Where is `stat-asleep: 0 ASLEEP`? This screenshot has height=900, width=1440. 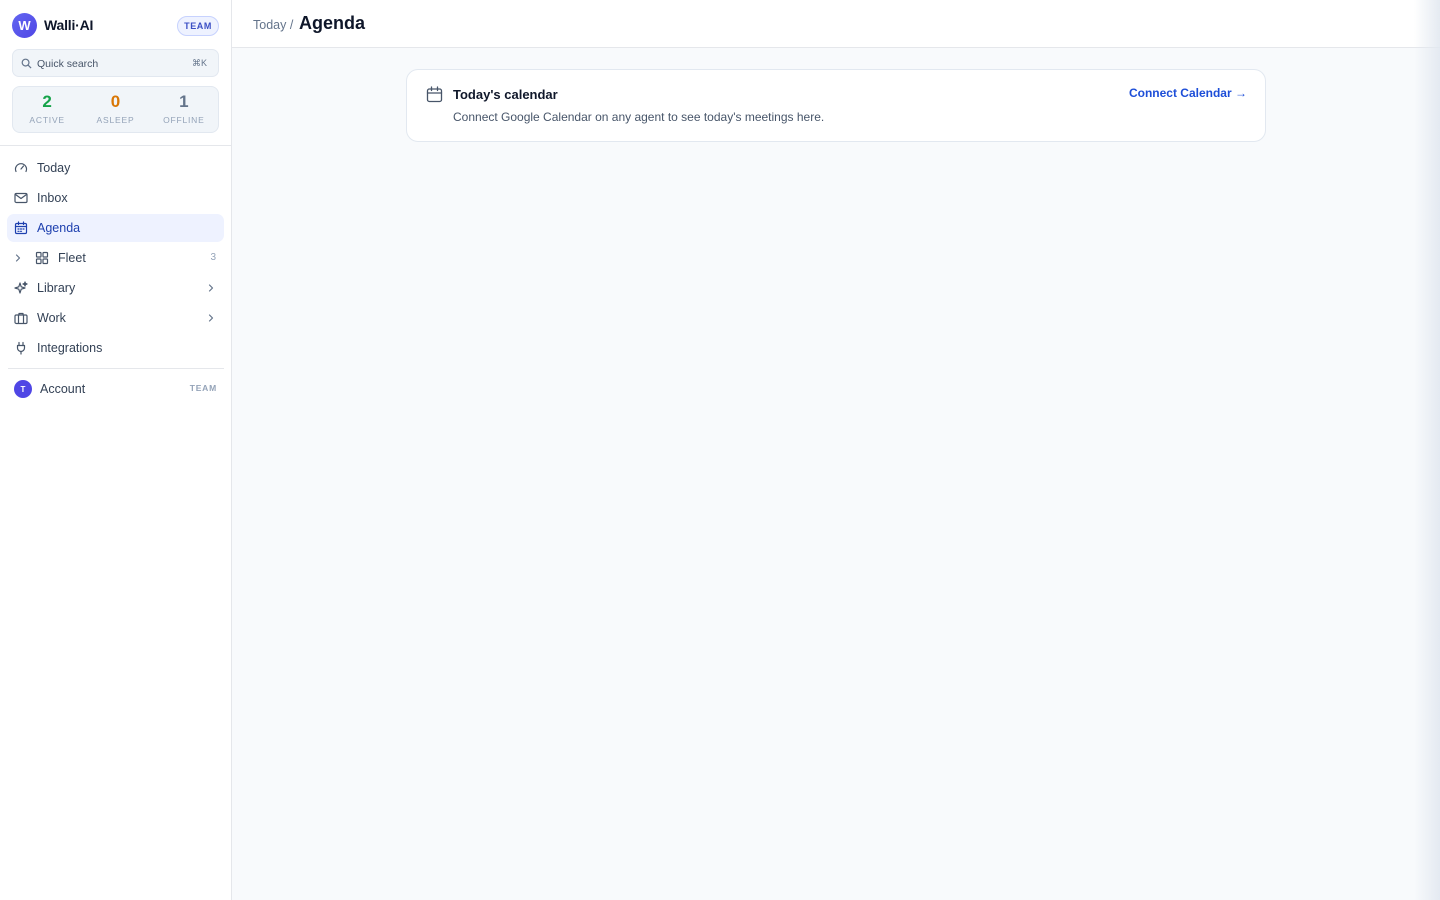
stat-asleep: 0 ASLEEP is located at coordinates (115, 109).